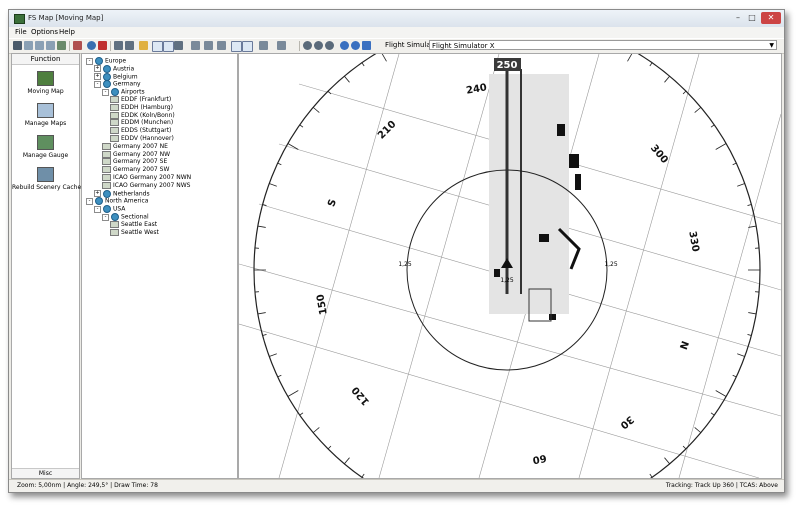 Image resolution: width=803 pixels, height=514 pixels. I want to click on tree-item: - USA, so click(109, 209).